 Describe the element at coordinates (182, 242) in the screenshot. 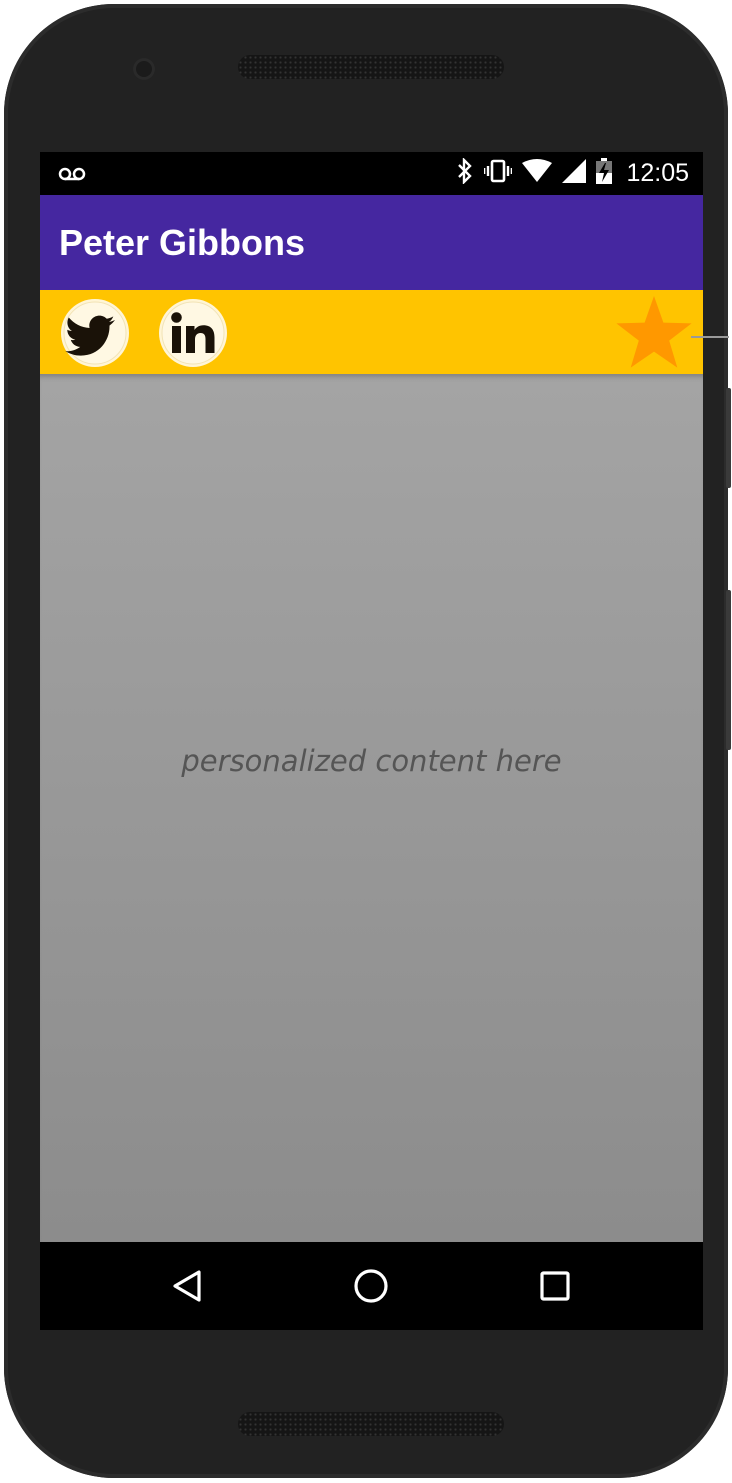

I see `page-title: Peter Gibbons` at that location.